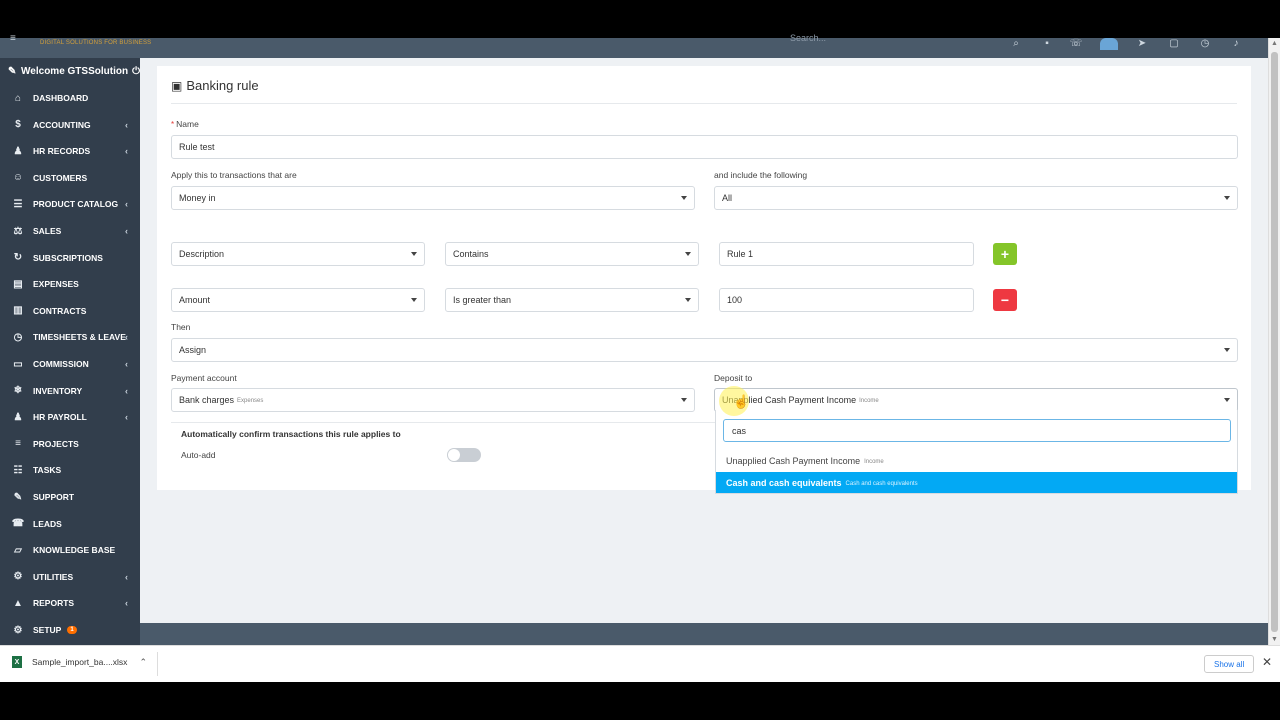 The image size is (1280, 720). I want to click on include-label: and include the following, so click(761, 175).